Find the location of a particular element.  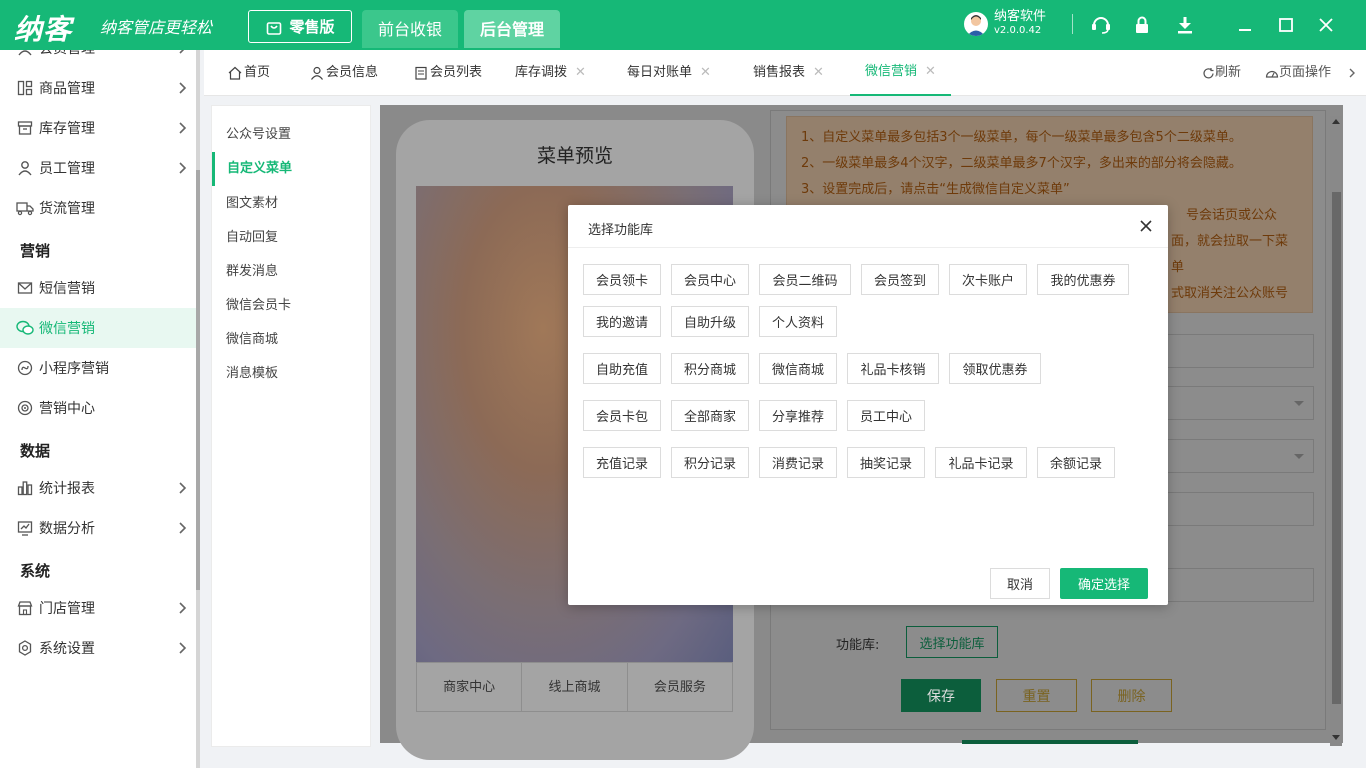

function-tag: 会员中心 is located at coordinates (710, 279).